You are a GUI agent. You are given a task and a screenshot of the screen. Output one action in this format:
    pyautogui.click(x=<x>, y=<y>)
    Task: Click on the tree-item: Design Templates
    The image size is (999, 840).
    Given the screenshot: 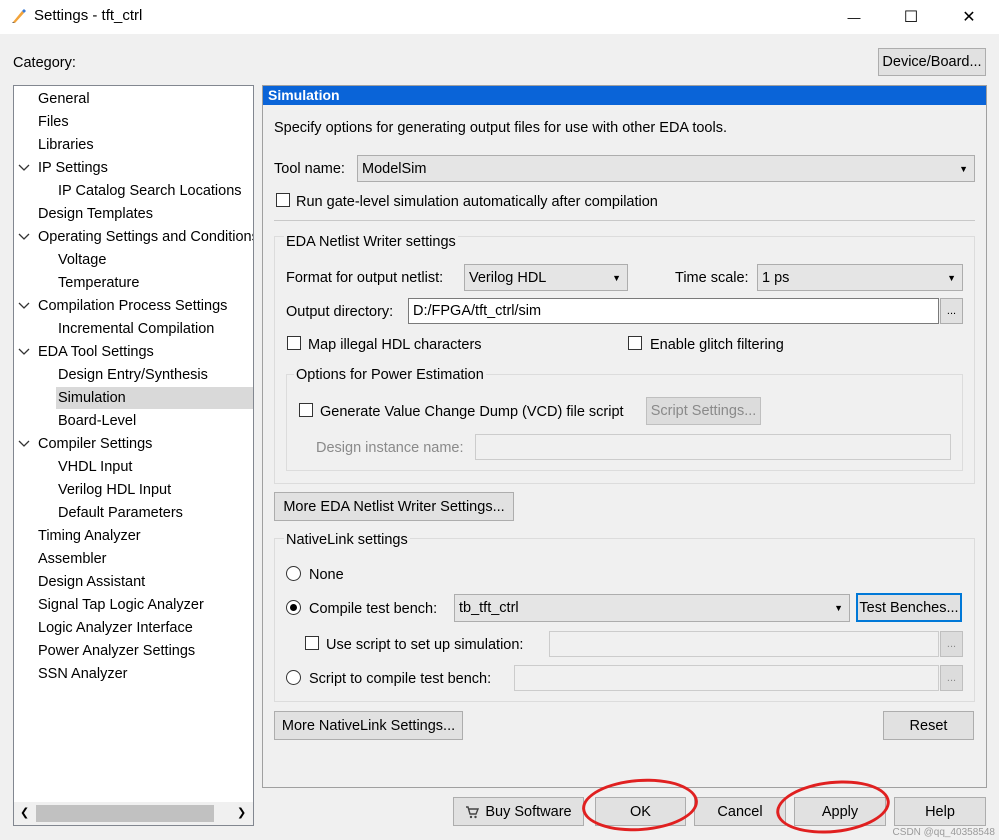 What is the action you would take?
    pyautogui.click(x=94, y=214)
    